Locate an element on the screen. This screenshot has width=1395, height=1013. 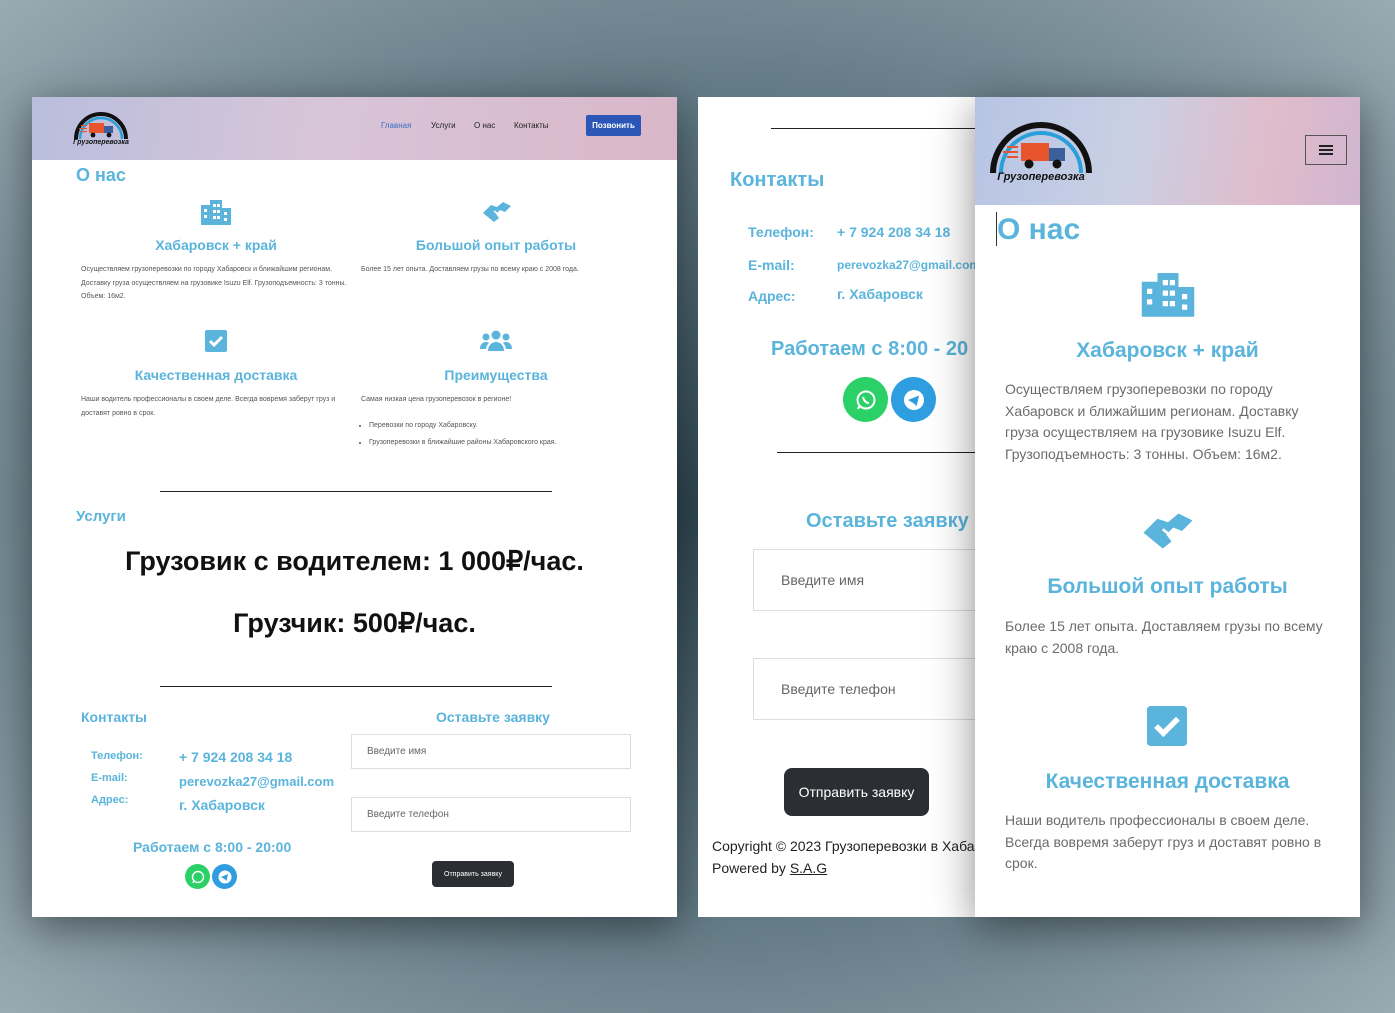
powered-by-prefix: Powered by is located at coordinates (751, 868).